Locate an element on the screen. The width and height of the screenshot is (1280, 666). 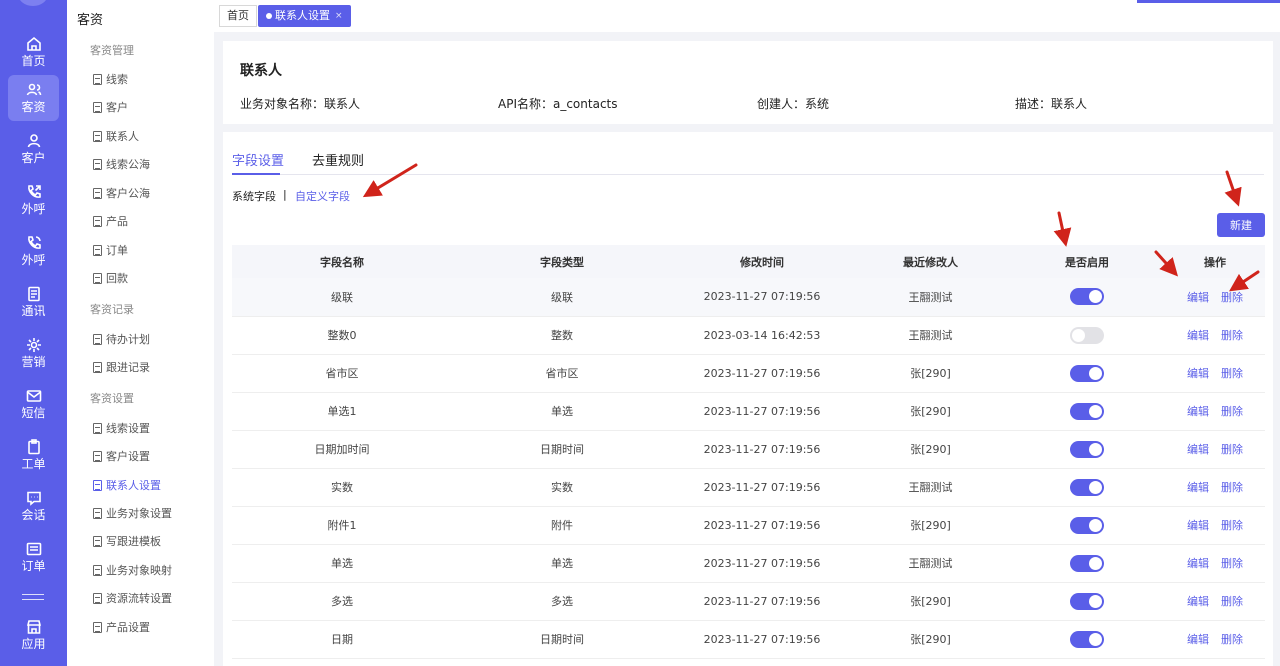
rail-item-label: 会话 is located at coordinates (33, 515).